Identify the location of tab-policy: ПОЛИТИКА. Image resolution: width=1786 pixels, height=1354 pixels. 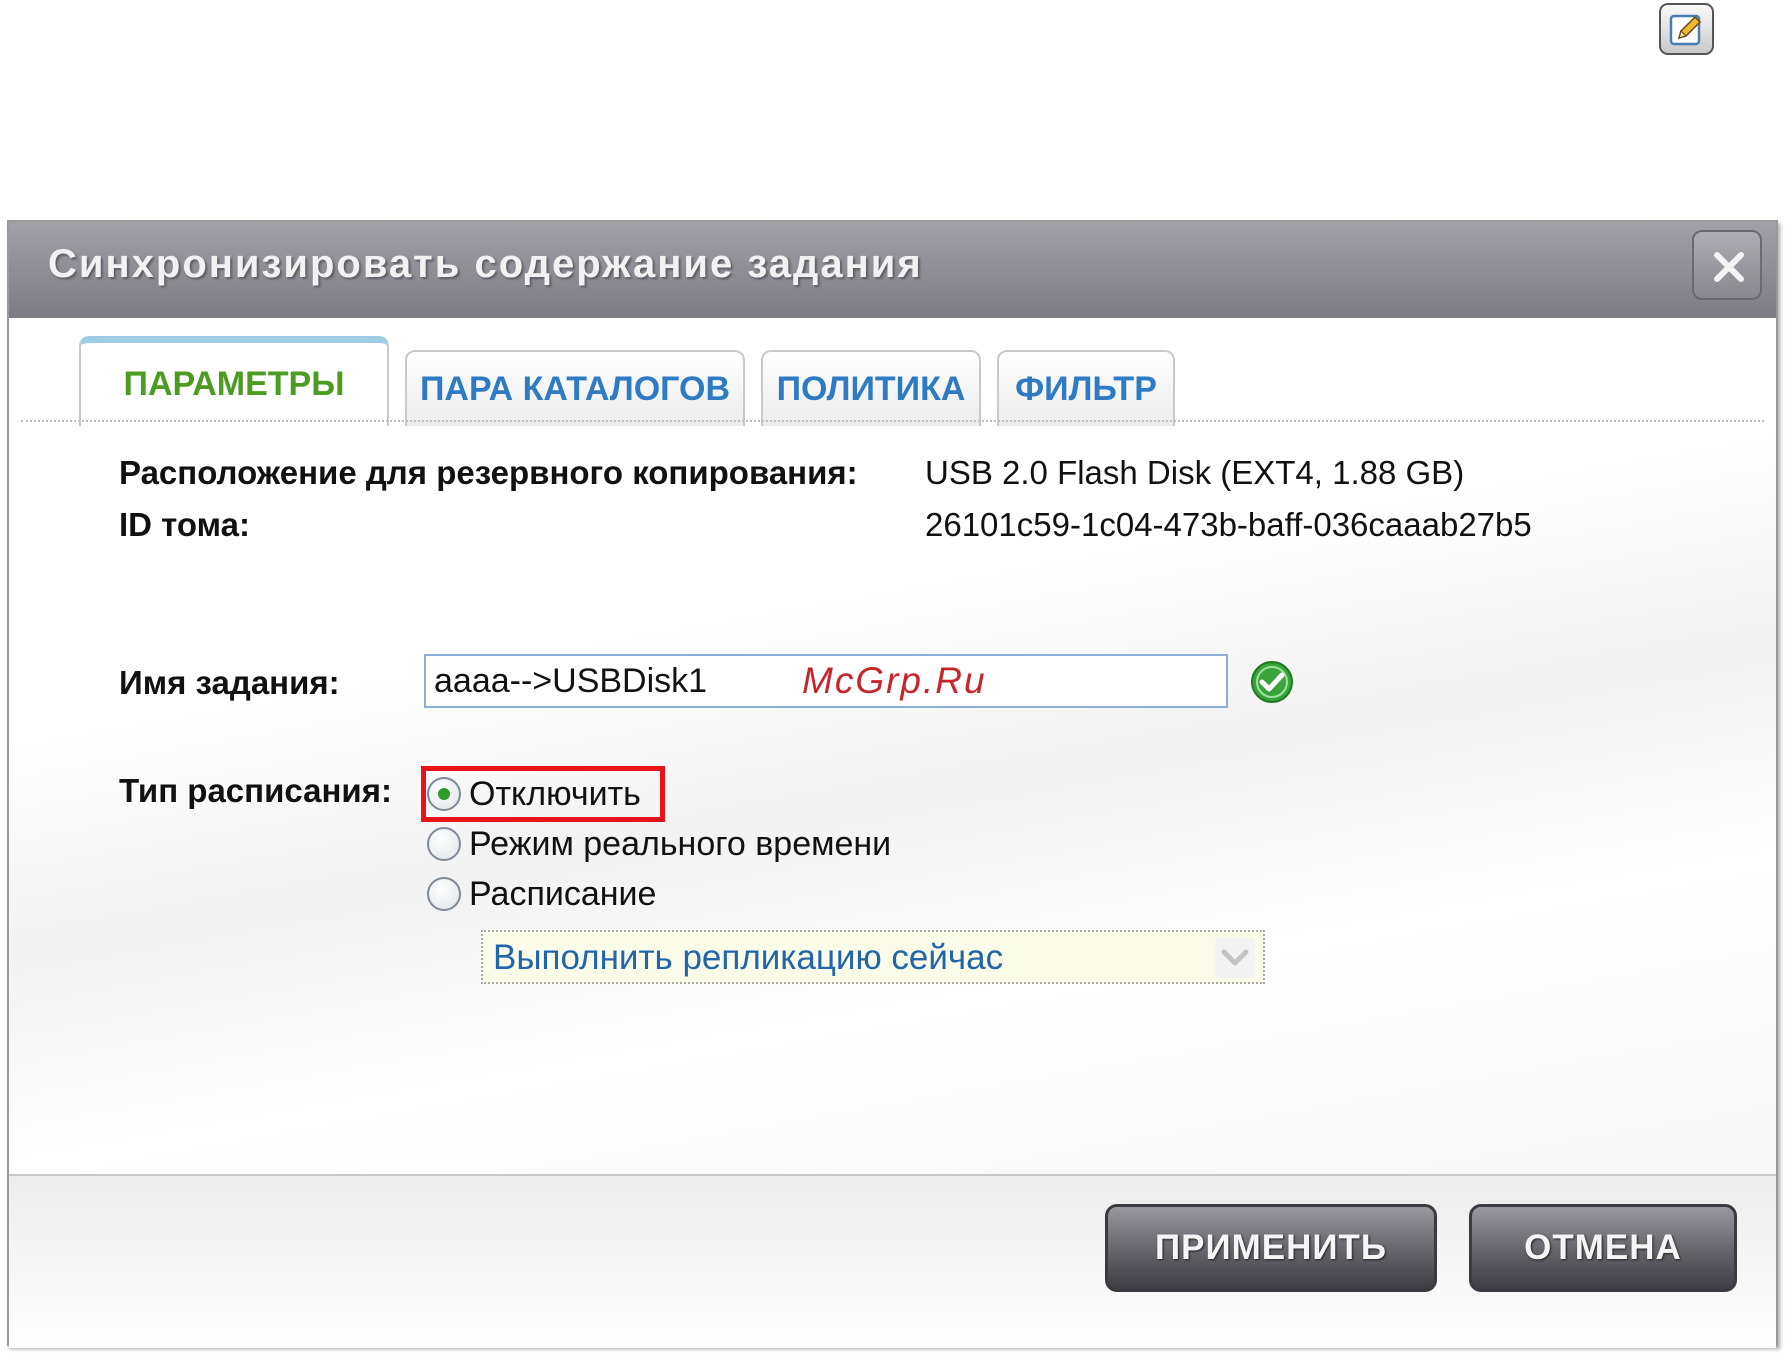
(871, 388).